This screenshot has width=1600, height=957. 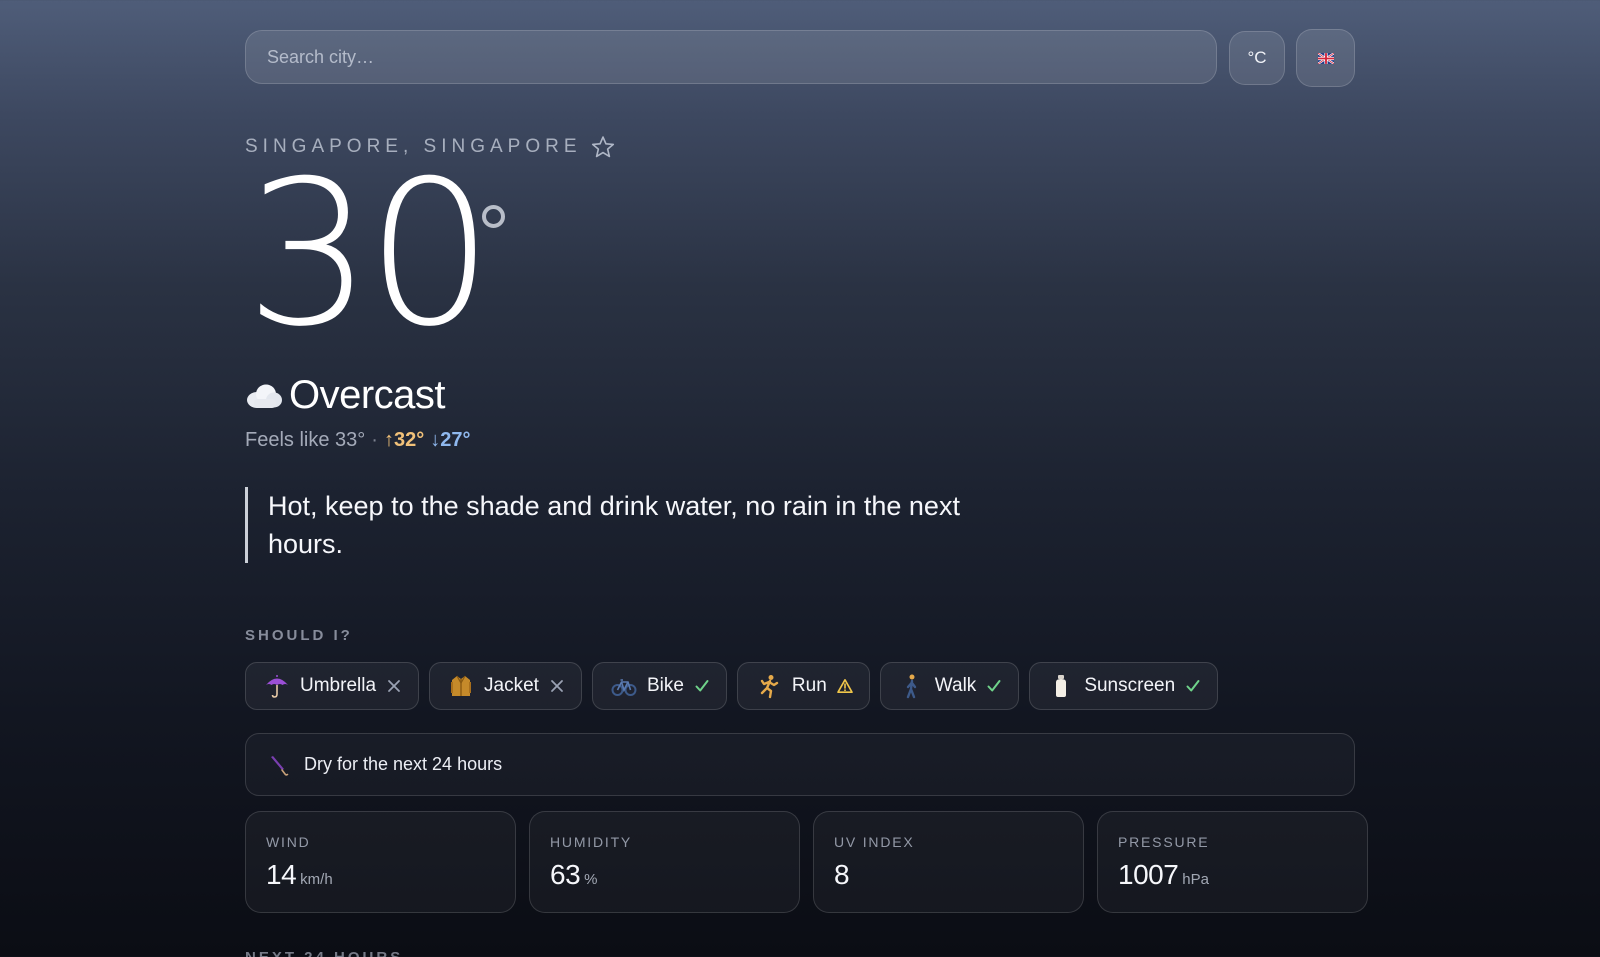 I want to click on stat-label: UV INDEX, so click(x=874, y=842).